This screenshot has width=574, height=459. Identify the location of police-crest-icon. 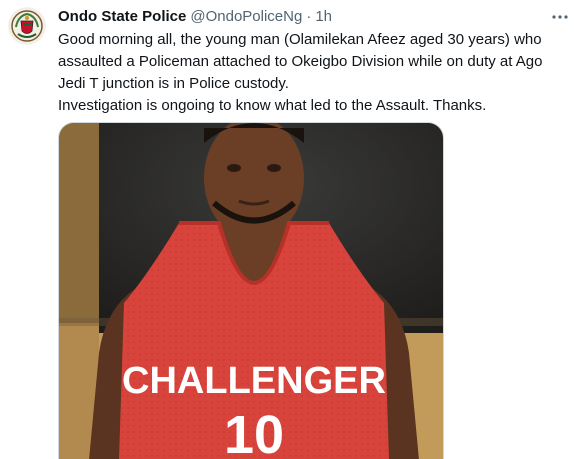
(27, 26).